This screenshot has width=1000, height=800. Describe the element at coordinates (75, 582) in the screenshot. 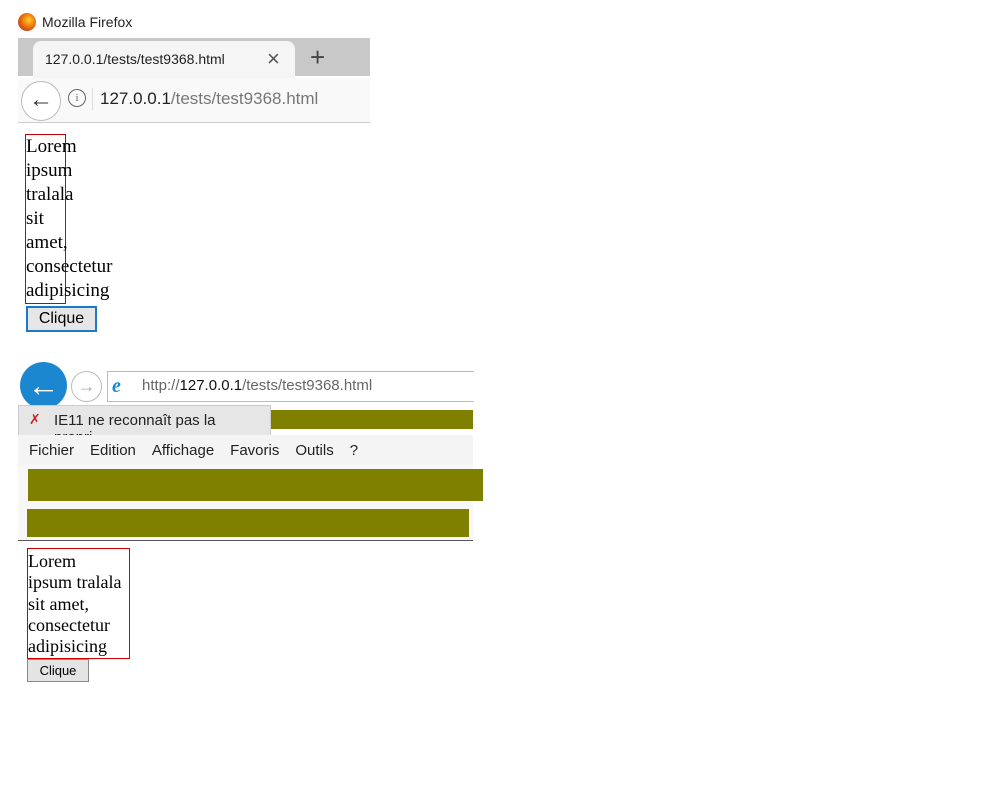

I see `line: ipsum tralala` at that location.